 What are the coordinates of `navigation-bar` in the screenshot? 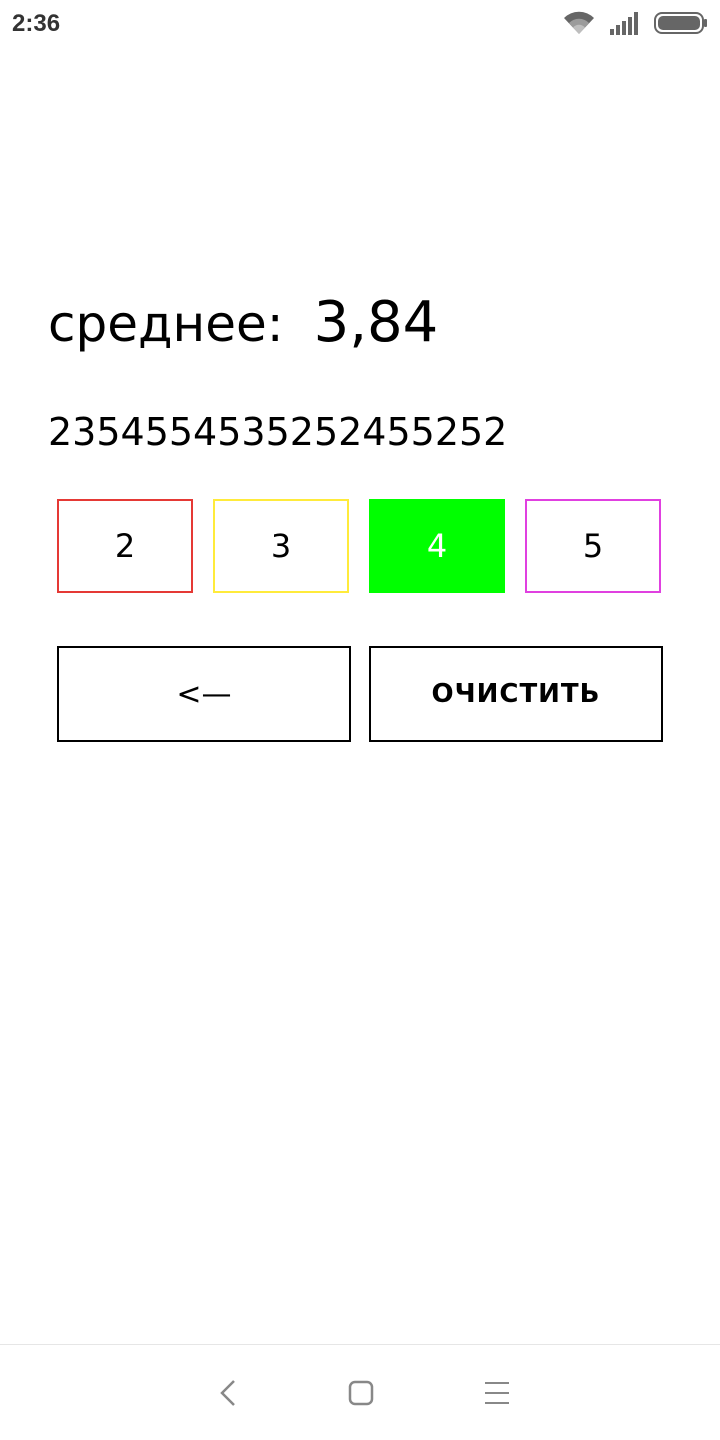 It's located at (360, 1392).